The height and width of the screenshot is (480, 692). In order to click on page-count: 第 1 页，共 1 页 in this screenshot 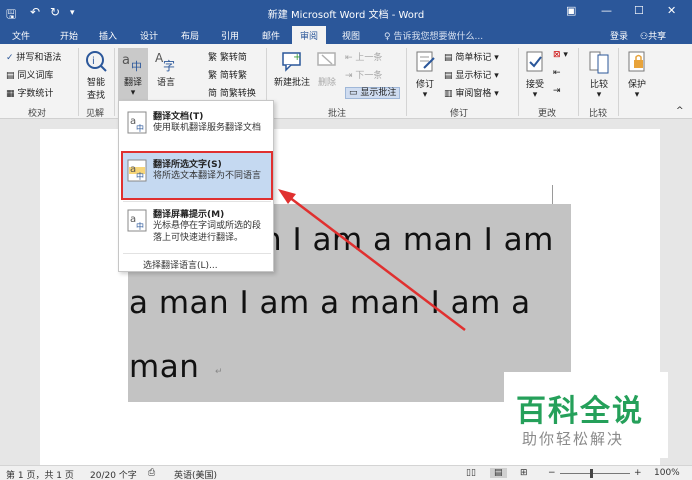, I will do `click(40, 474)`.